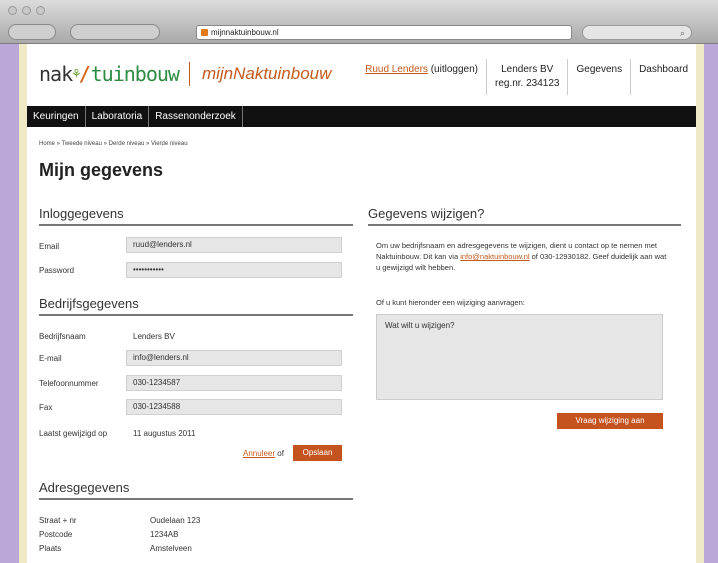  Describe the element at coordinates (164, 433) in the screenshot. I see `last-changed-value: 11 augustus 2011` at that location.